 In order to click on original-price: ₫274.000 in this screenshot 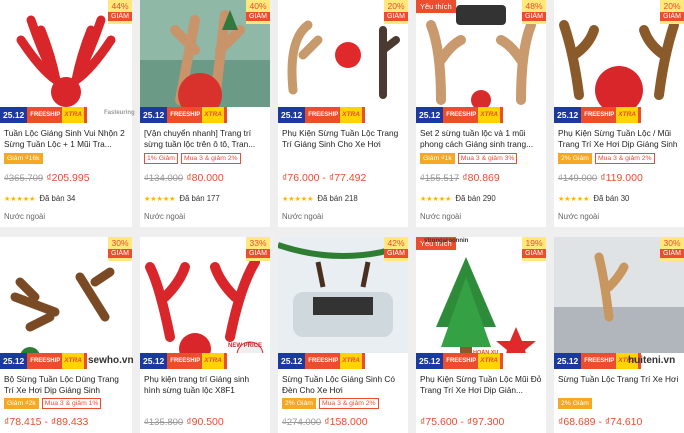, I will do `click(302, 422)`.